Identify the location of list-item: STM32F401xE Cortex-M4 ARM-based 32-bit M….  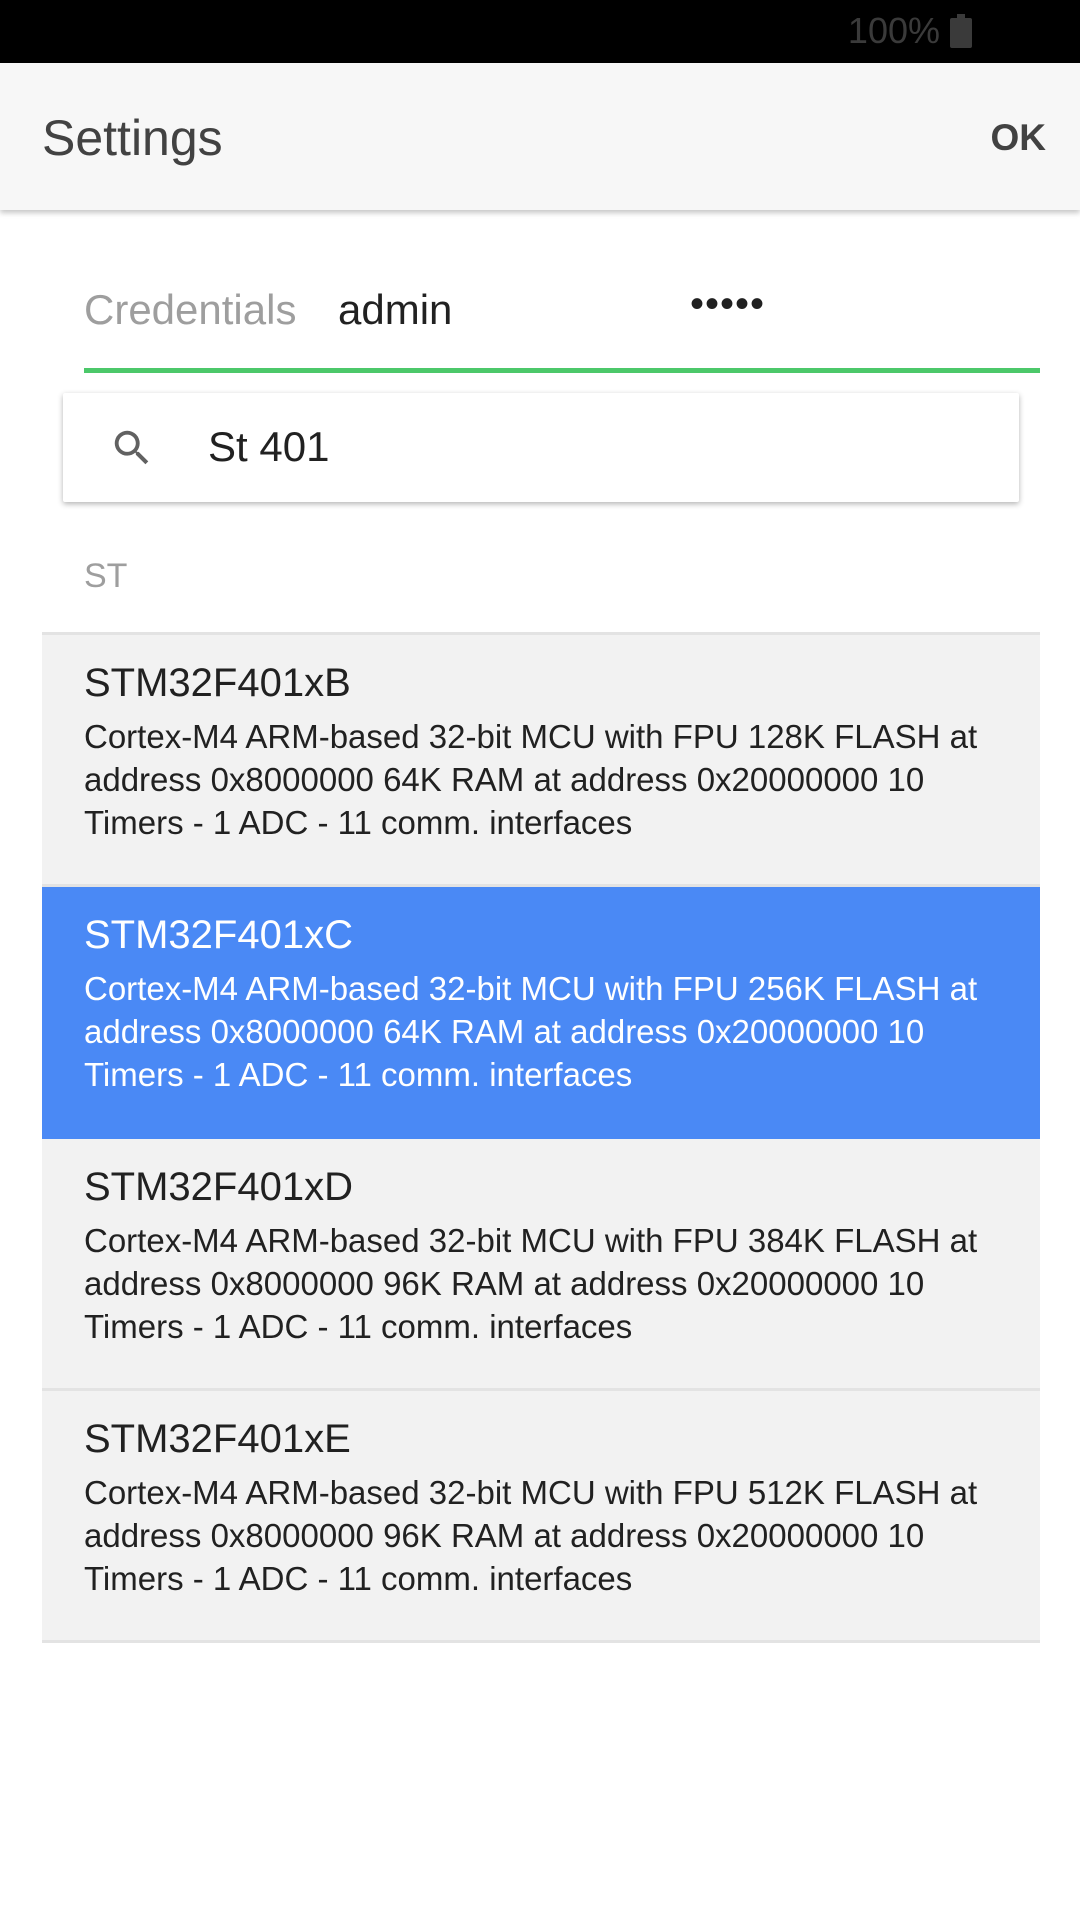
(541, 1517).